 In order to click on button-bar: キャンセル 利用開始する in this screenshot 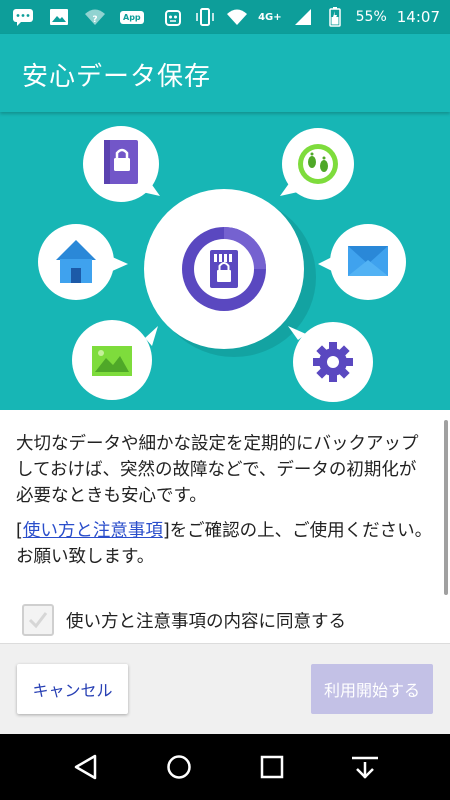, I will do `click(225, 688)`.